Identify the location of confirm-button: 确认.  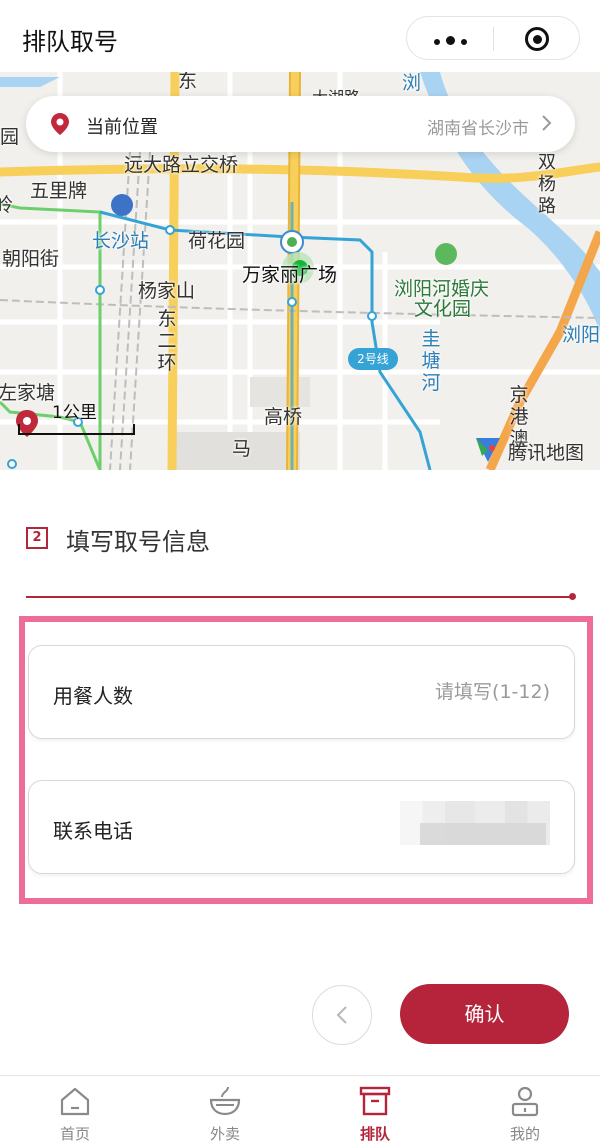
(484, 1014).